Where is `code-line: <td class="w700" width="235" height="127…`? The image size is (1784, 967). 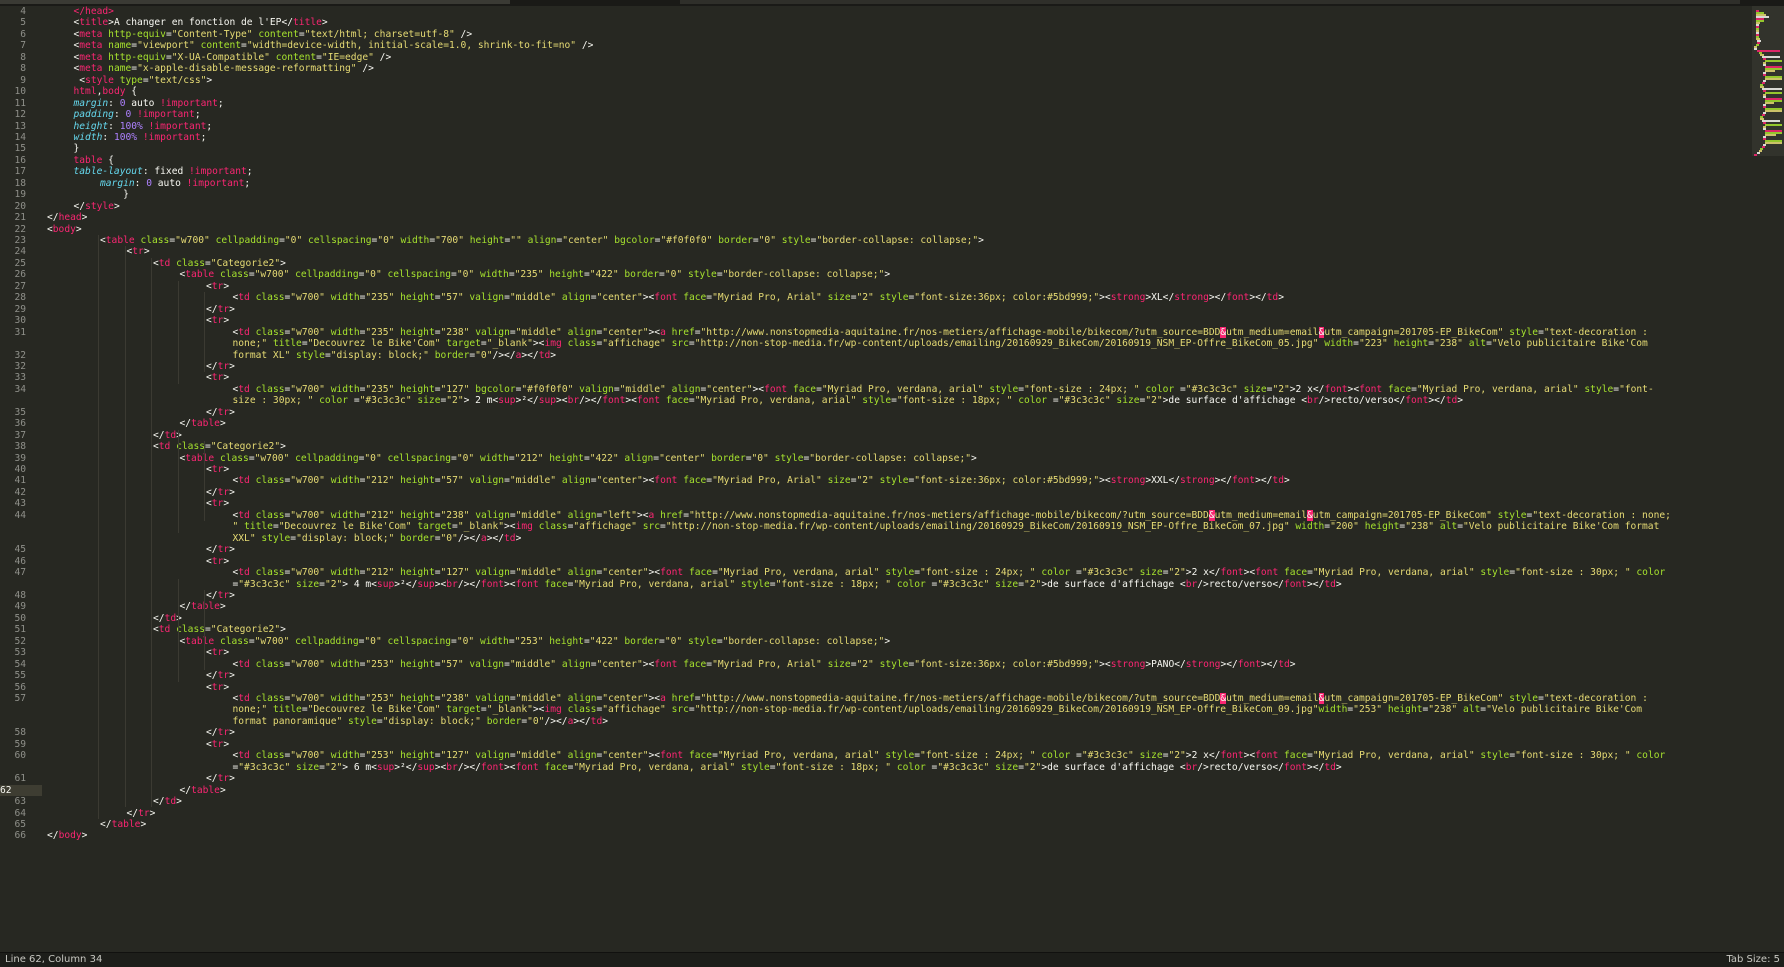 code-line: <td class="w700" width="235" height="127… is located at coordinates (943, 389).